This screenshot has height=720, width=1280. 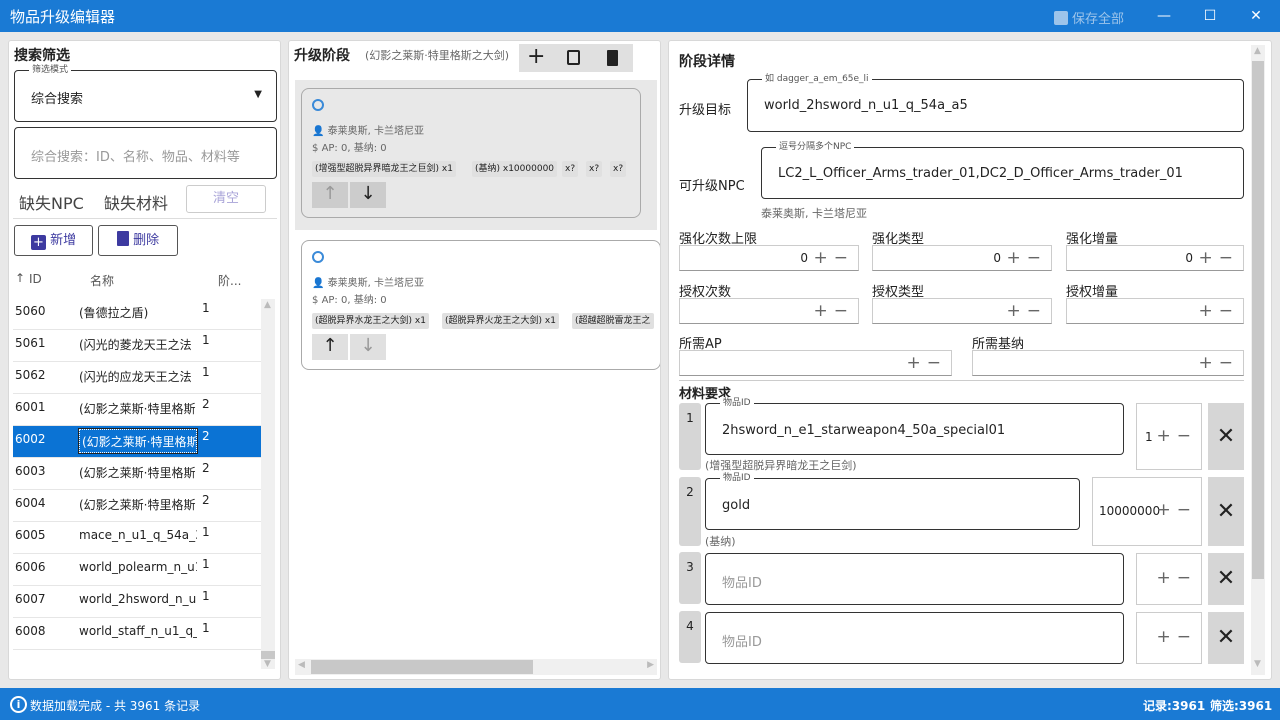 What do you see at coordinates (226, 199) in the screenshot?
I see `clear-button: 清空` at bounding box center [226, 199].